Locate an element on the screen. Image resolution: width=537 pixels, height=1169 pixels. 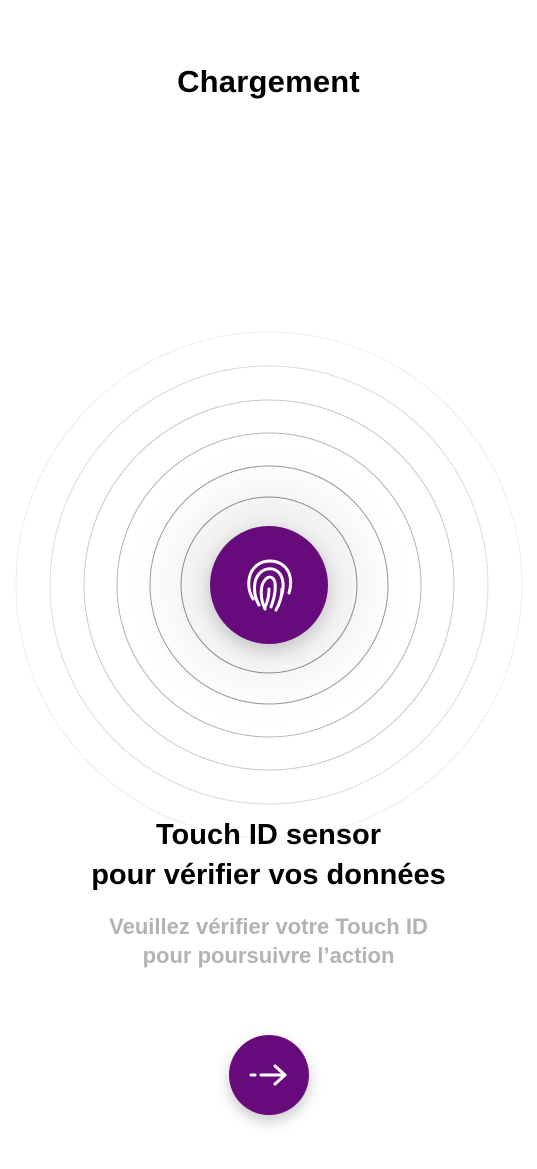
arrow-right-icon is located at coordinates (268, 1075).